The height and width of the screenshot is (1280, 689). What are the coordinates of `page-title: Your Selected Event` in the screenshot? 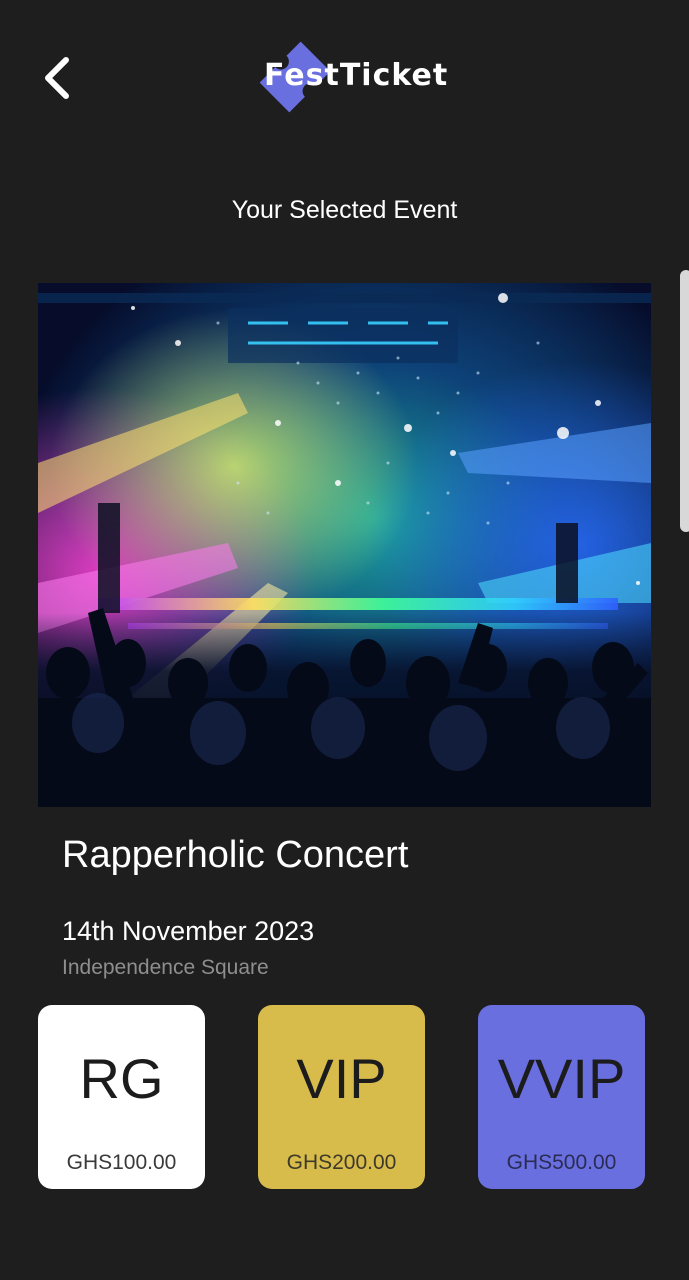 It's located at (344, 210).